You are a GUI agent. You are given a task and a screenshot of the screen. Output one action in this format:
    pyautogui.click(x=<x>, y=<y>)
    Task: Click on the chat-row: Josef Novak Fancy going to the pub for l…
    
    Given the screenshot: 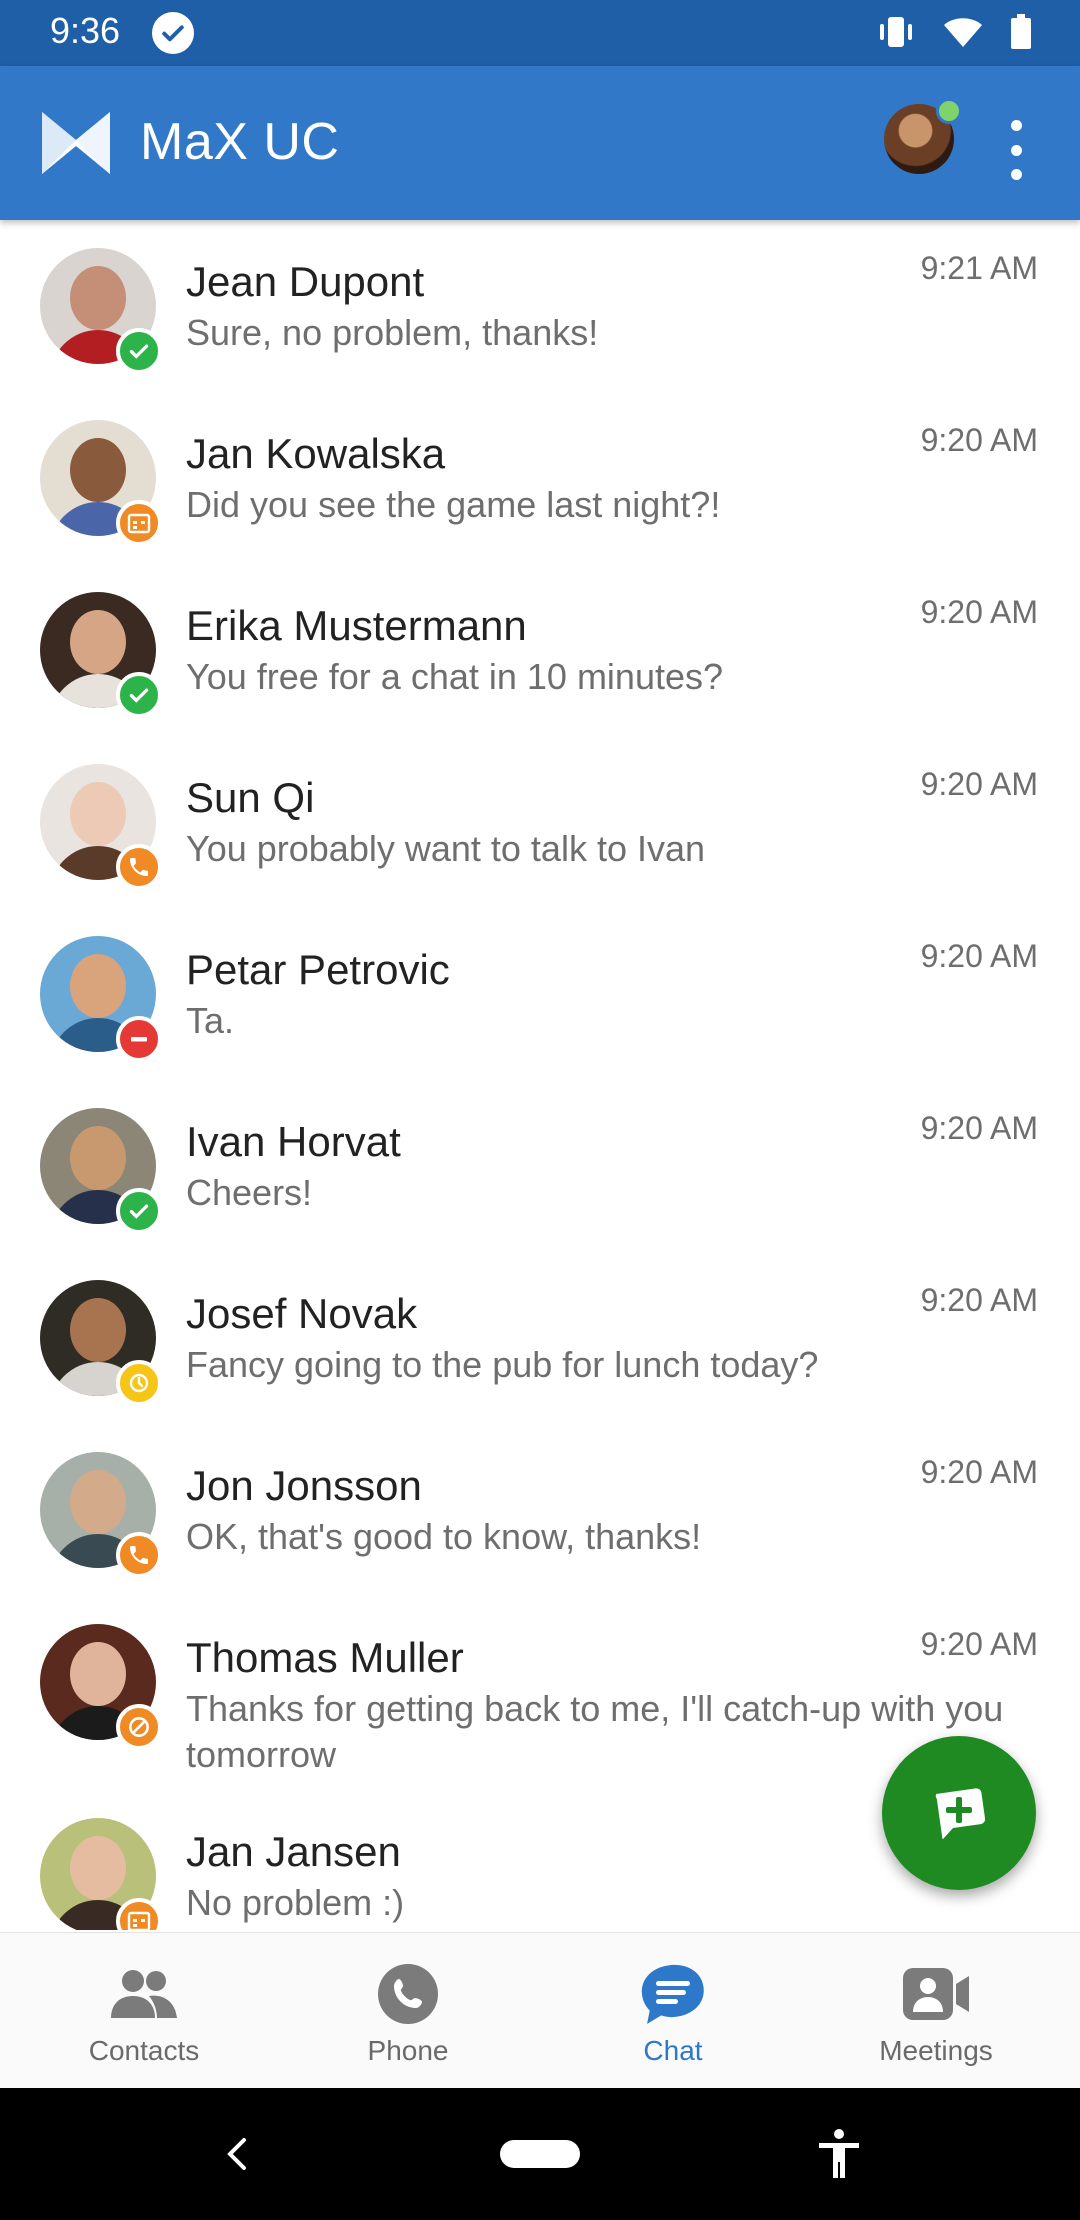 What is the action you would take?
    pyautogui.click(x=540, y=1341)
    